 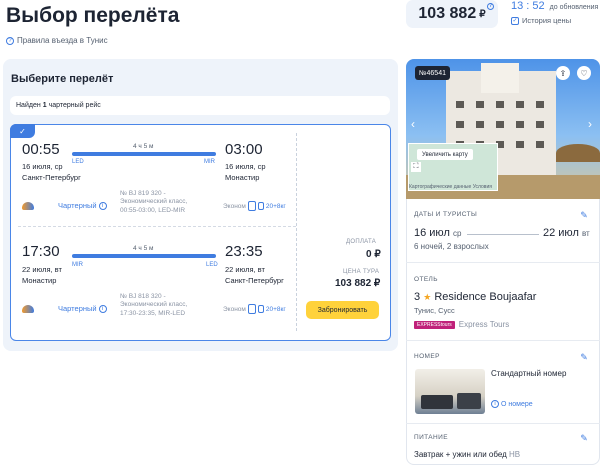 What do you see at coordinates (62, 40) in the screenshot?
I see `entry-rules-label: Правила въезда в Тунис` at bounding box center [62, 40].